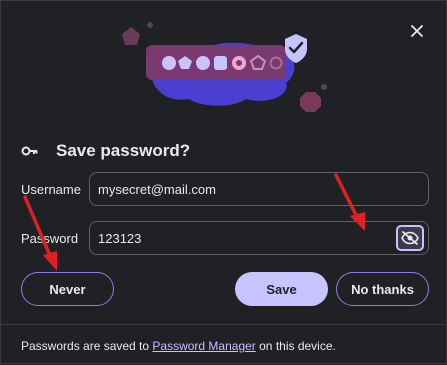 This screenshot has height=365, width=447. I want to click on save-button-label: Save, so click(281, 289).